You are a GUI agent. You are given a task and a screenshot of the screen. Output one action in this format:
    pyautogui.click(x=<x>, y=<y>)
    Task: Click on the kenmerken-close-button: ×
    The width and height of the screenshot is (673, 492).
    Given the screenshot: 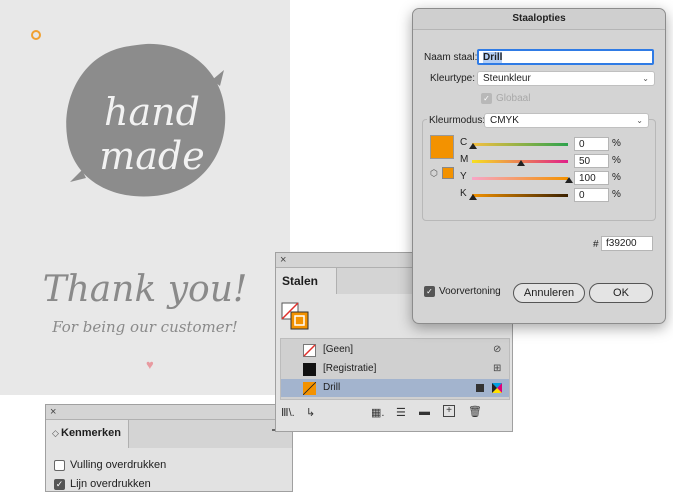 What is the action you would take?
    pyautogui.click(x=53, y=412)
    